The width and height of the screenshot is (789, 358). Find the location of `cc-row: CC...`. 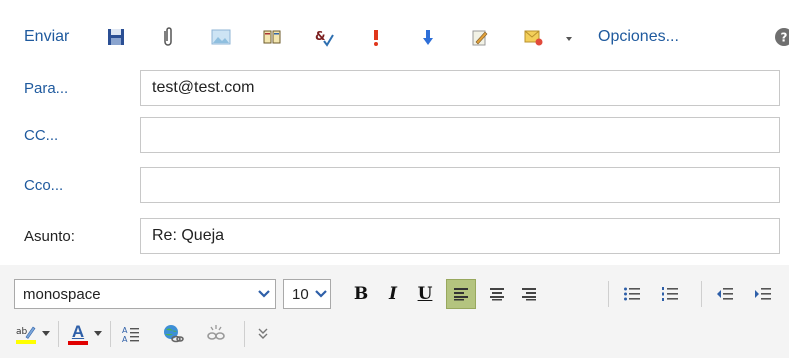

cc-row: CC... is located at coordinates (394, 136).